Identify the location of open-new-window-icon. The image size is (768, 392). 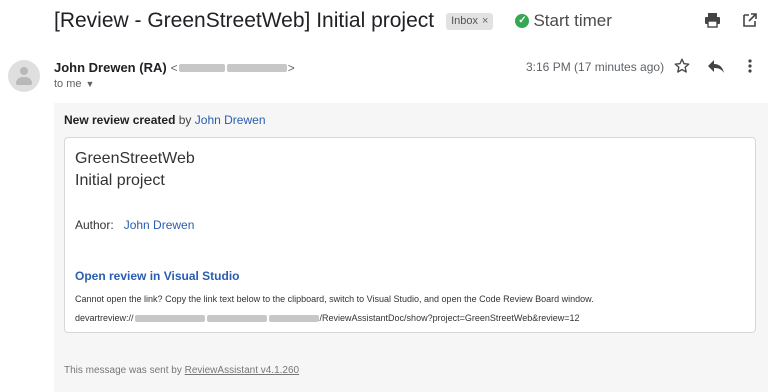
(750, 20).